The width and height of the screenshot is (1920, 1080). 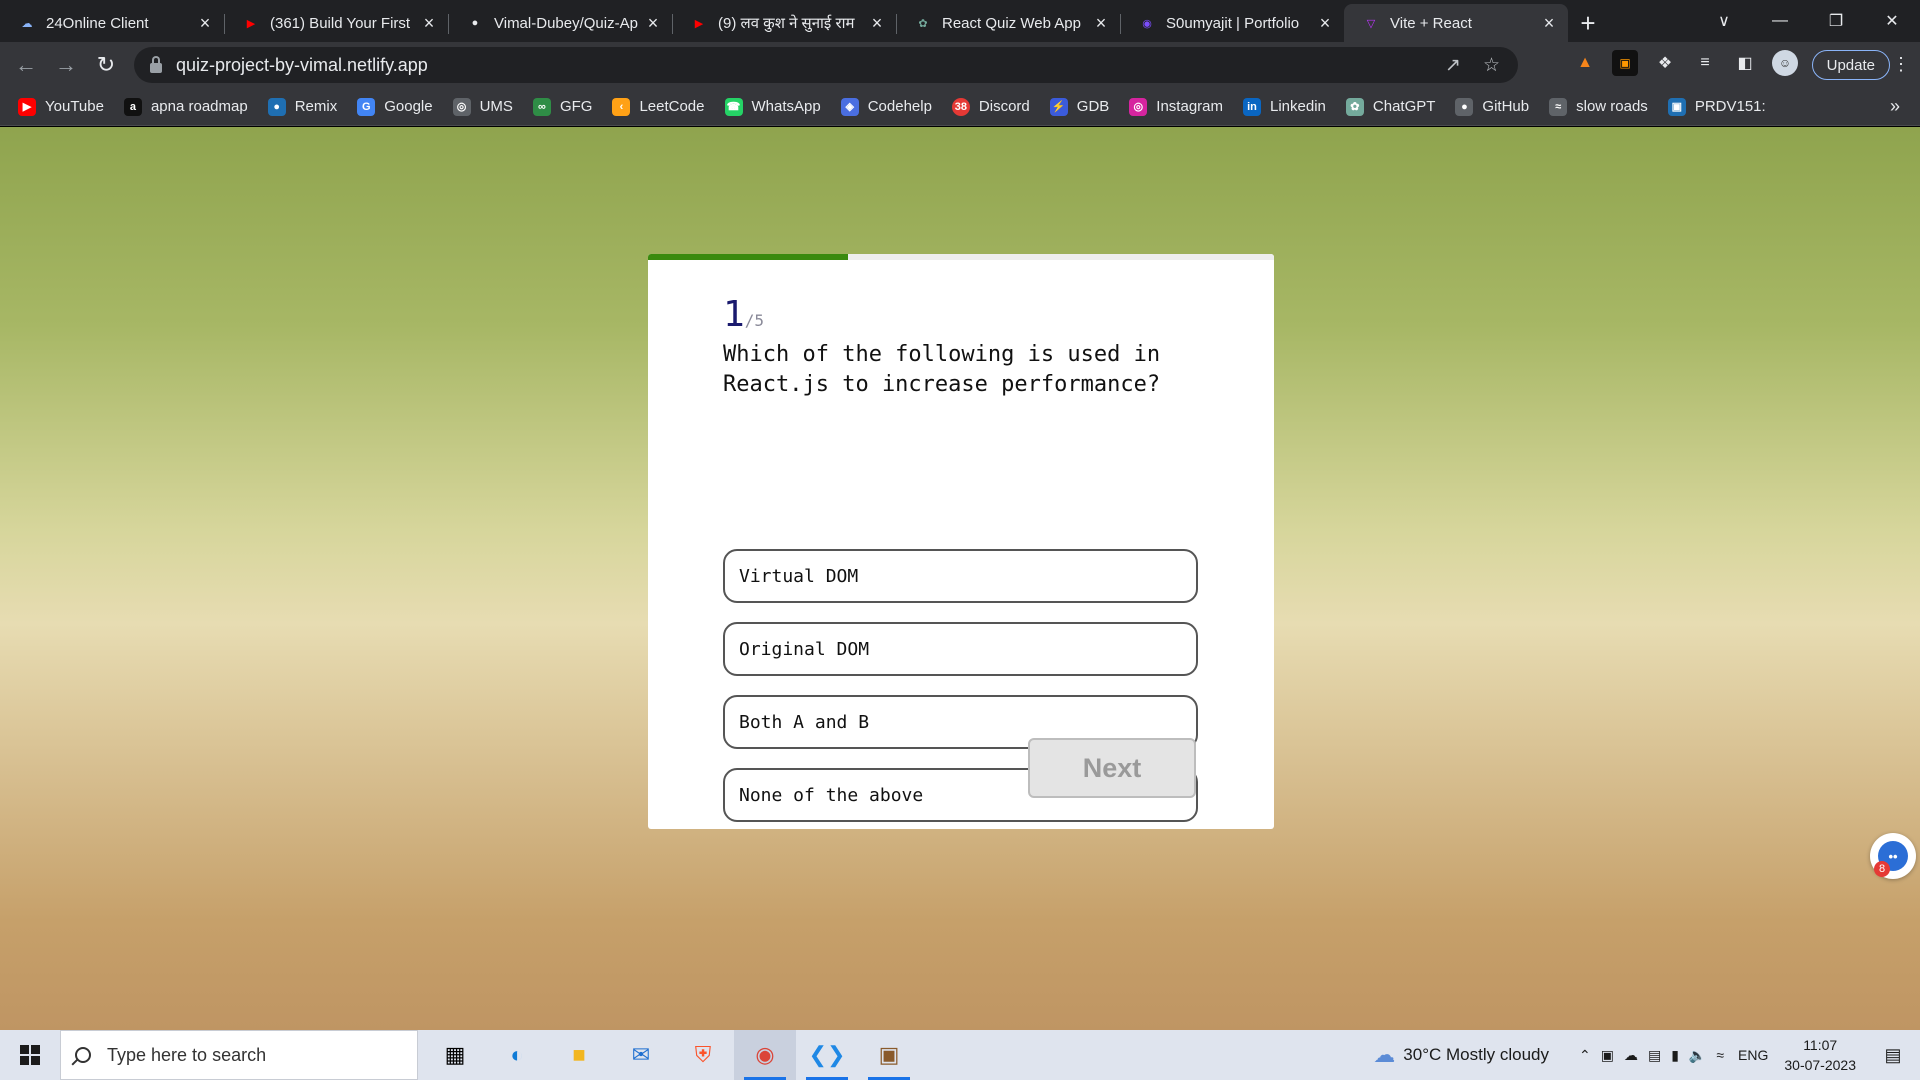 I want to click on bookmark-star-icon: ☆, so click(x=1491, y=65).